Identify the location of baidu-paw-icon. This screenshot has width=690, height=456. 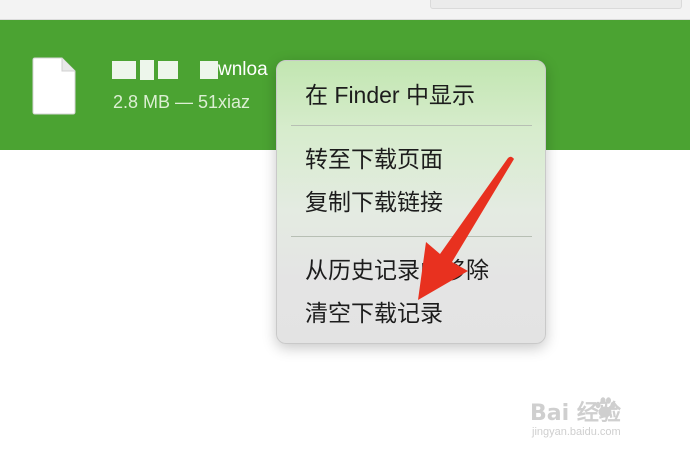
(605, 407).